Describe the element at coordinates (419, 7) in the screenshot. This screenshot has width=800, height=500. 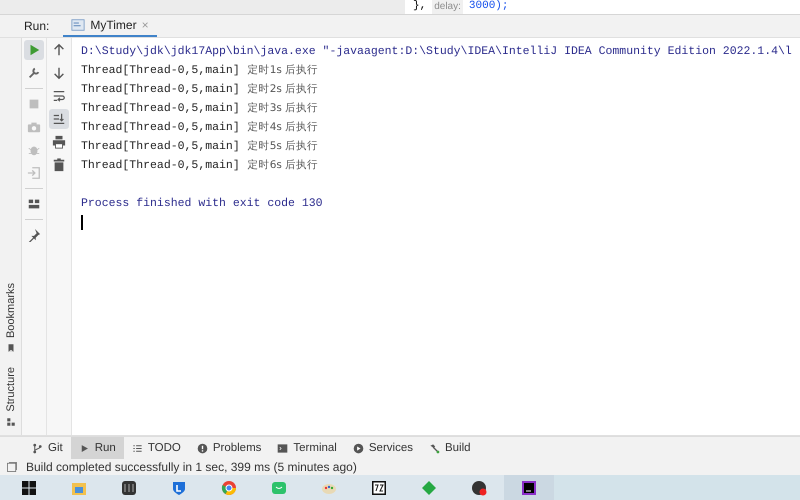
I see `code-text: },` at that location.